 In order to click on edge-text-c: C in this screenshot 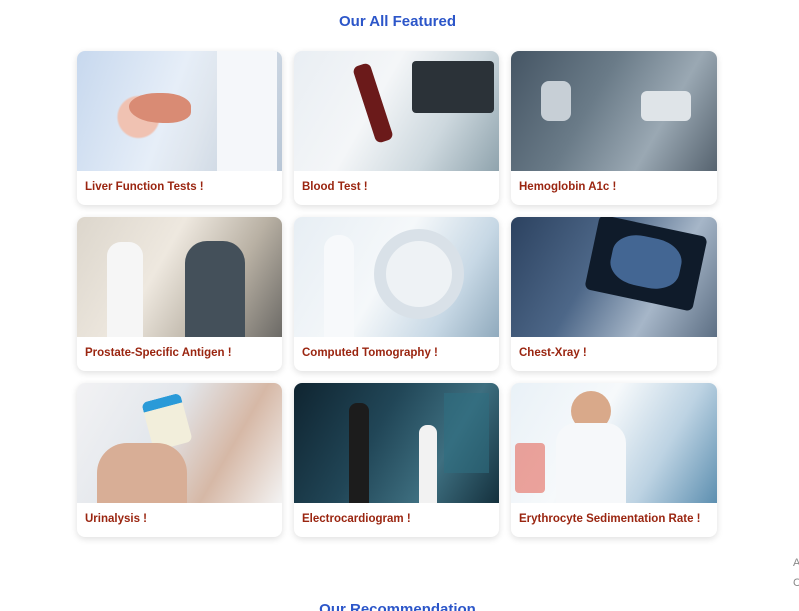, I will do `click(796, 583)`.